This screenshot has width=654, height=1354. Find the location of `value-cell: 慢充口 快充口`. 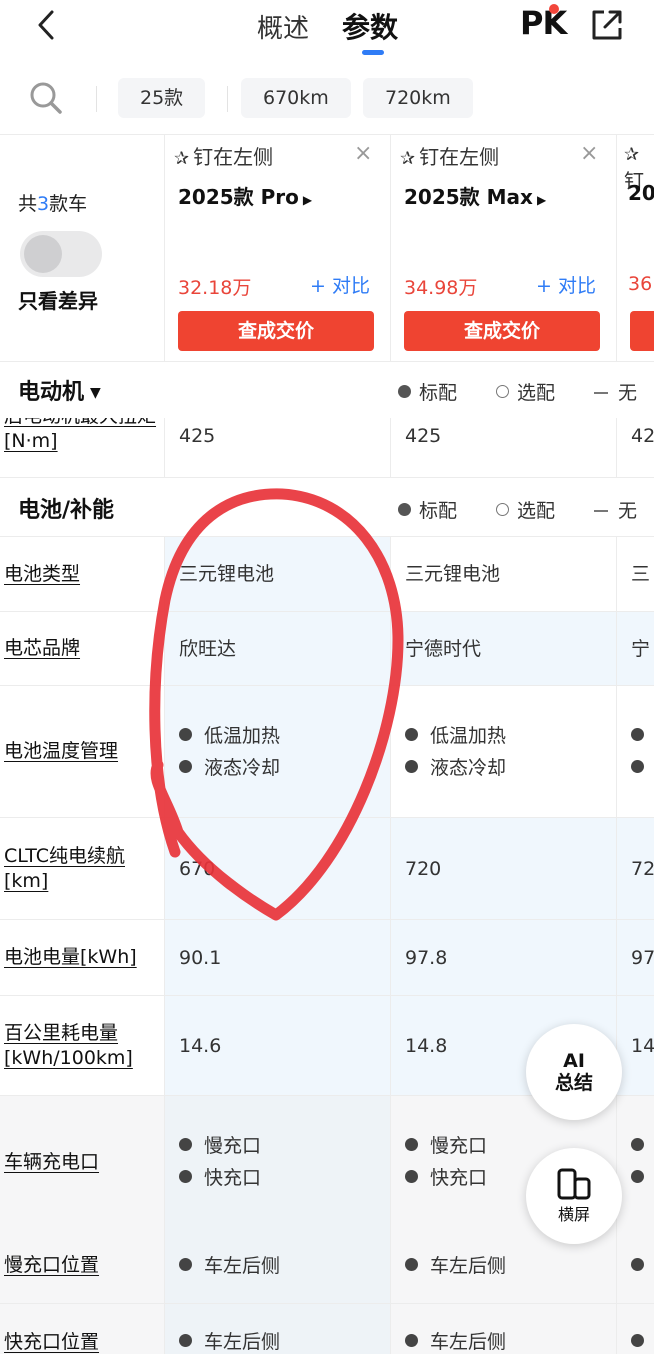

value-cell: 慢充口 快充口 is located at coordinates (277, 1162).